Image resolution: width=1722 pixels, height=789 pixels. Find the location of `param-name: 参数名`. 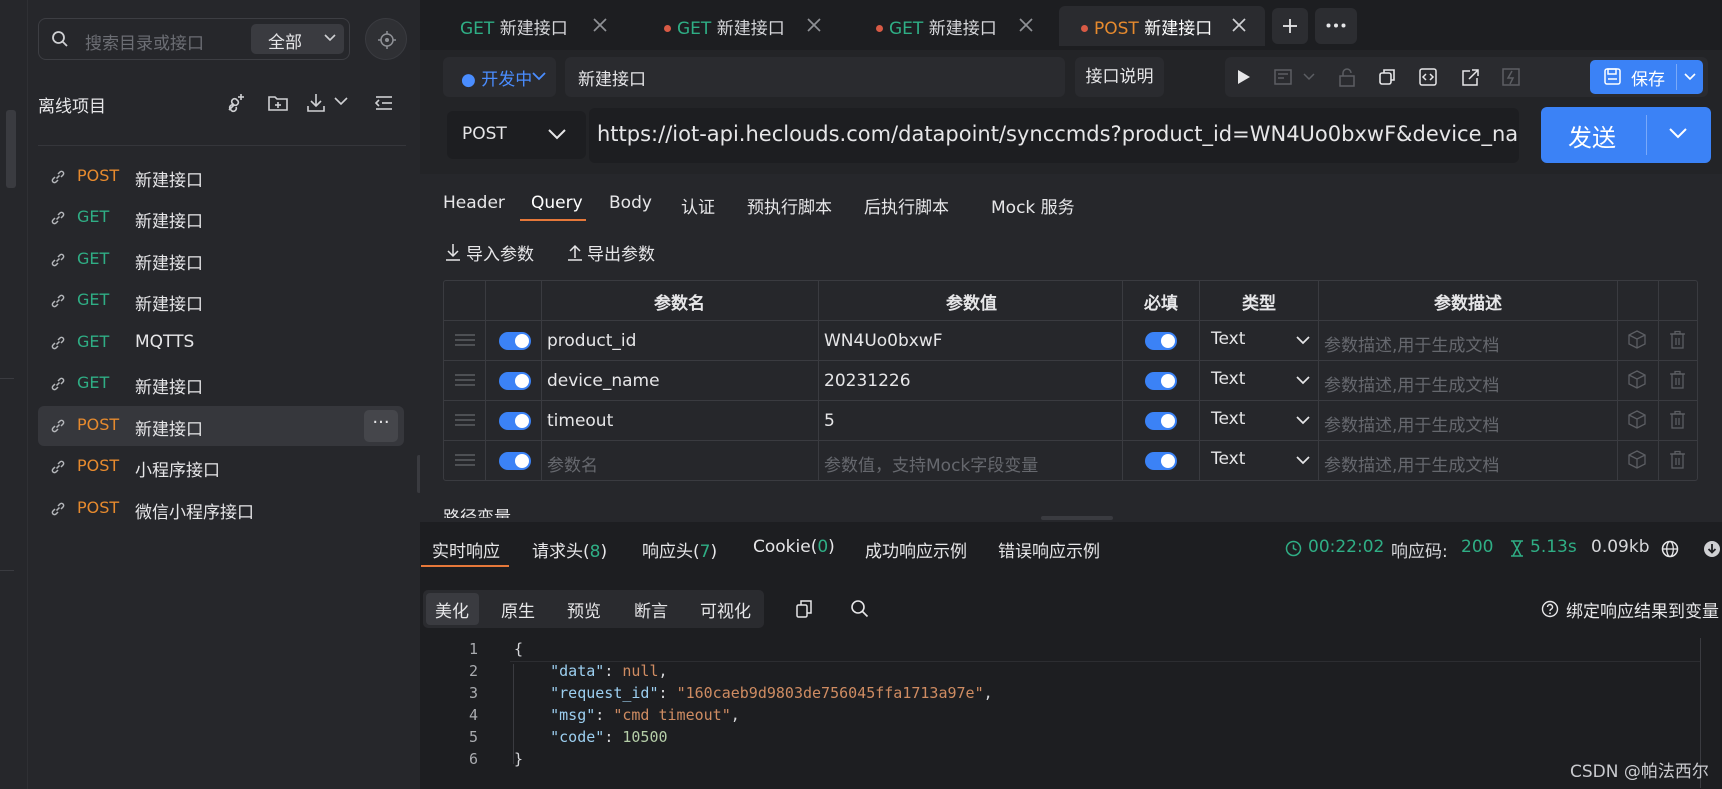

param-name: 参数名 is located at coordinates (572, 463).